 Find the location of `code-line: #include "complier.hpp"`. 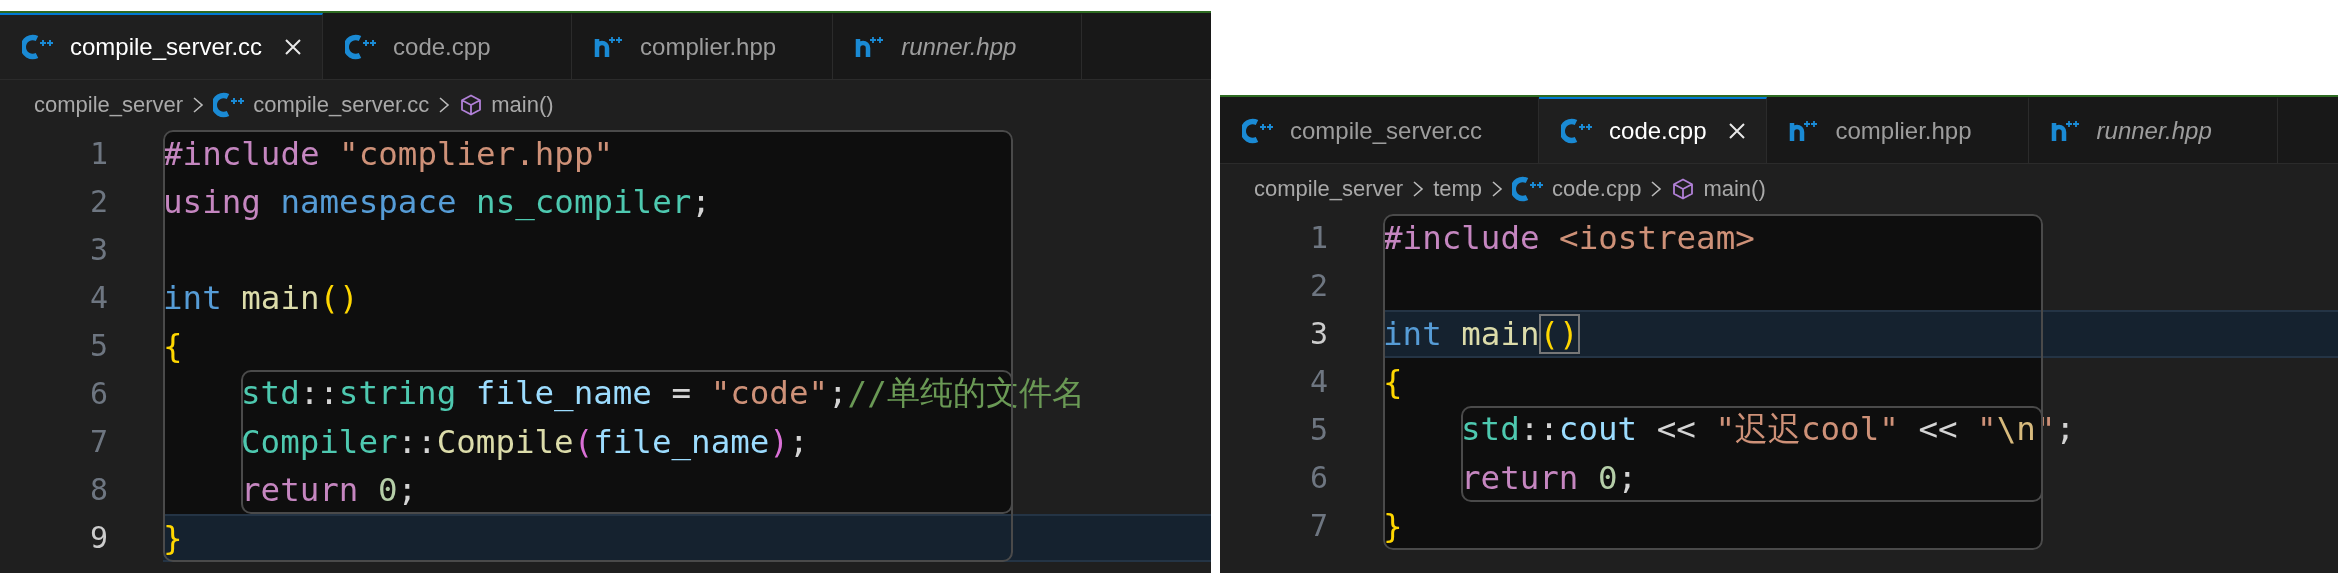

code-line: #include "complier.hpp" is located at coordinates (388, 154).